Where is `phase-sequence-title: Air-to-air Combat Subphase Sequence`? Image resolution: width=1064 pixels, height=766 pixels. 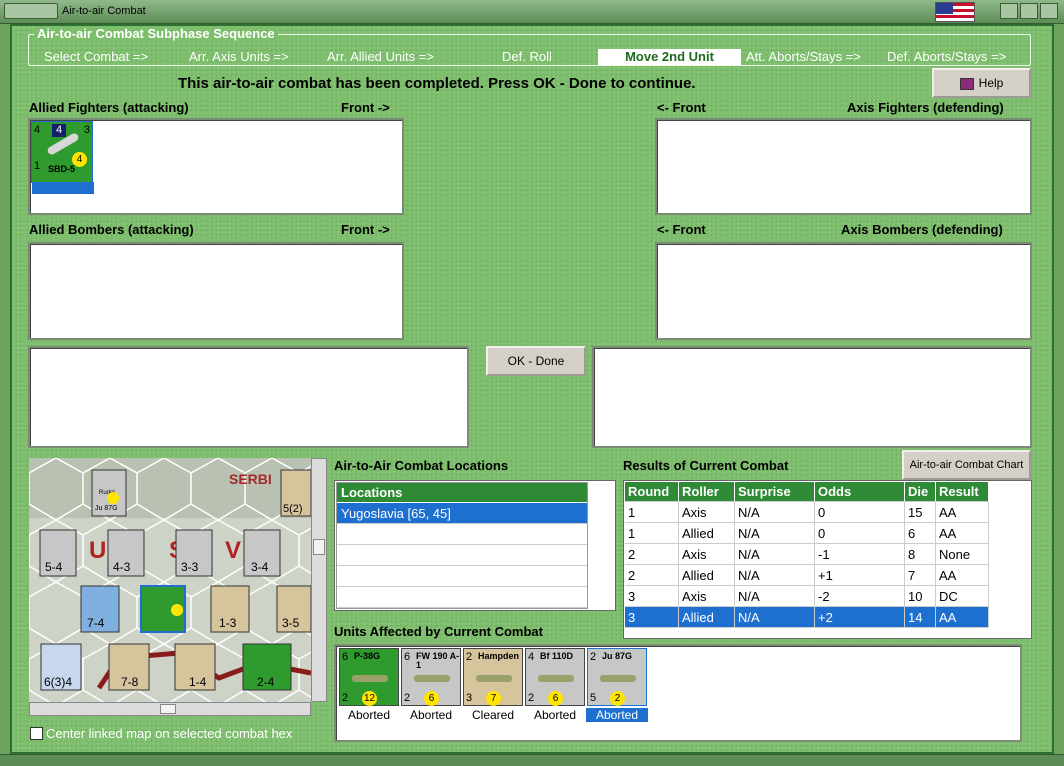 phase-sequence-title: Air-to-air Combat Subphase Sequence is located at coordinates (156, 33).